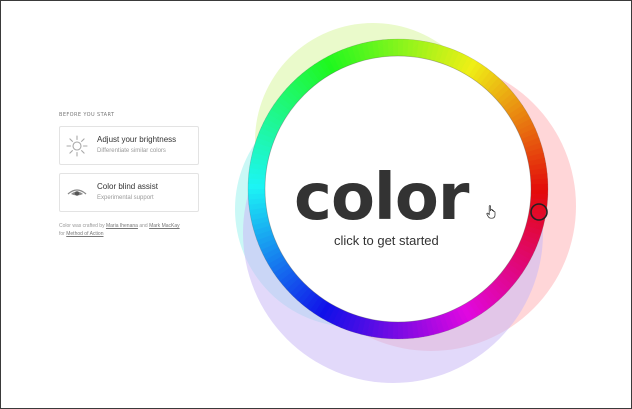 The width and height of the screenshot is (632, 409). I want to click on get-started-prompt: click to get started, so click(386, 240).